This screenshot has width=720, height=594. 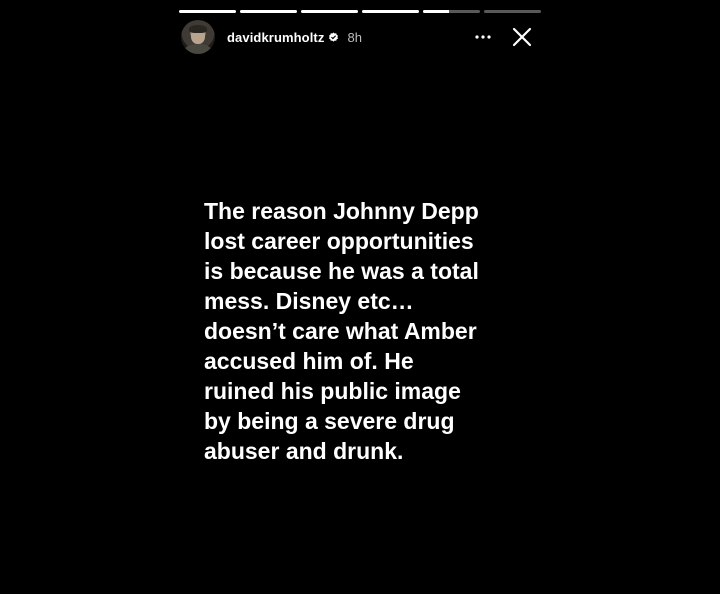 What do you see at coordinates (329, 421) in the screenshot?
I see `story-text-line: by being a severe drug` at bounding box center [329, 421].